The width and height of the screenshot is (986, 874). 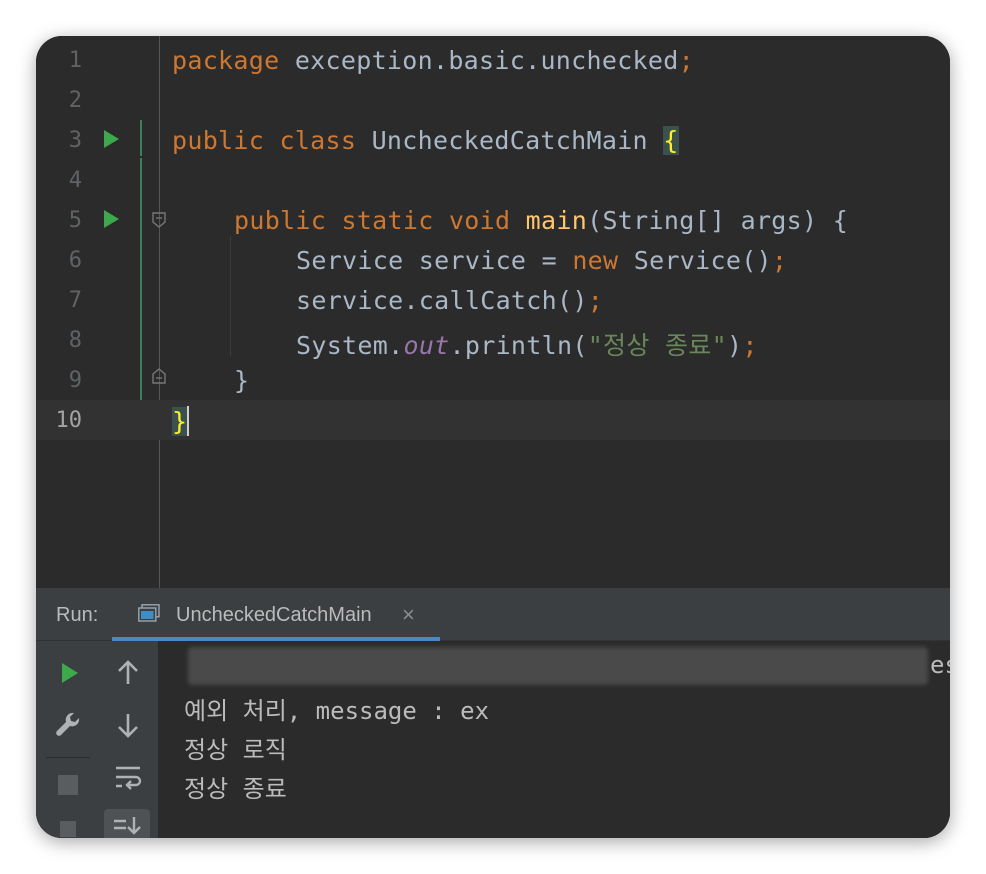 What do you see at coordinates (75, 100) in the screenshot?
I see `line-number: 2` at bounding box center [75, 100].